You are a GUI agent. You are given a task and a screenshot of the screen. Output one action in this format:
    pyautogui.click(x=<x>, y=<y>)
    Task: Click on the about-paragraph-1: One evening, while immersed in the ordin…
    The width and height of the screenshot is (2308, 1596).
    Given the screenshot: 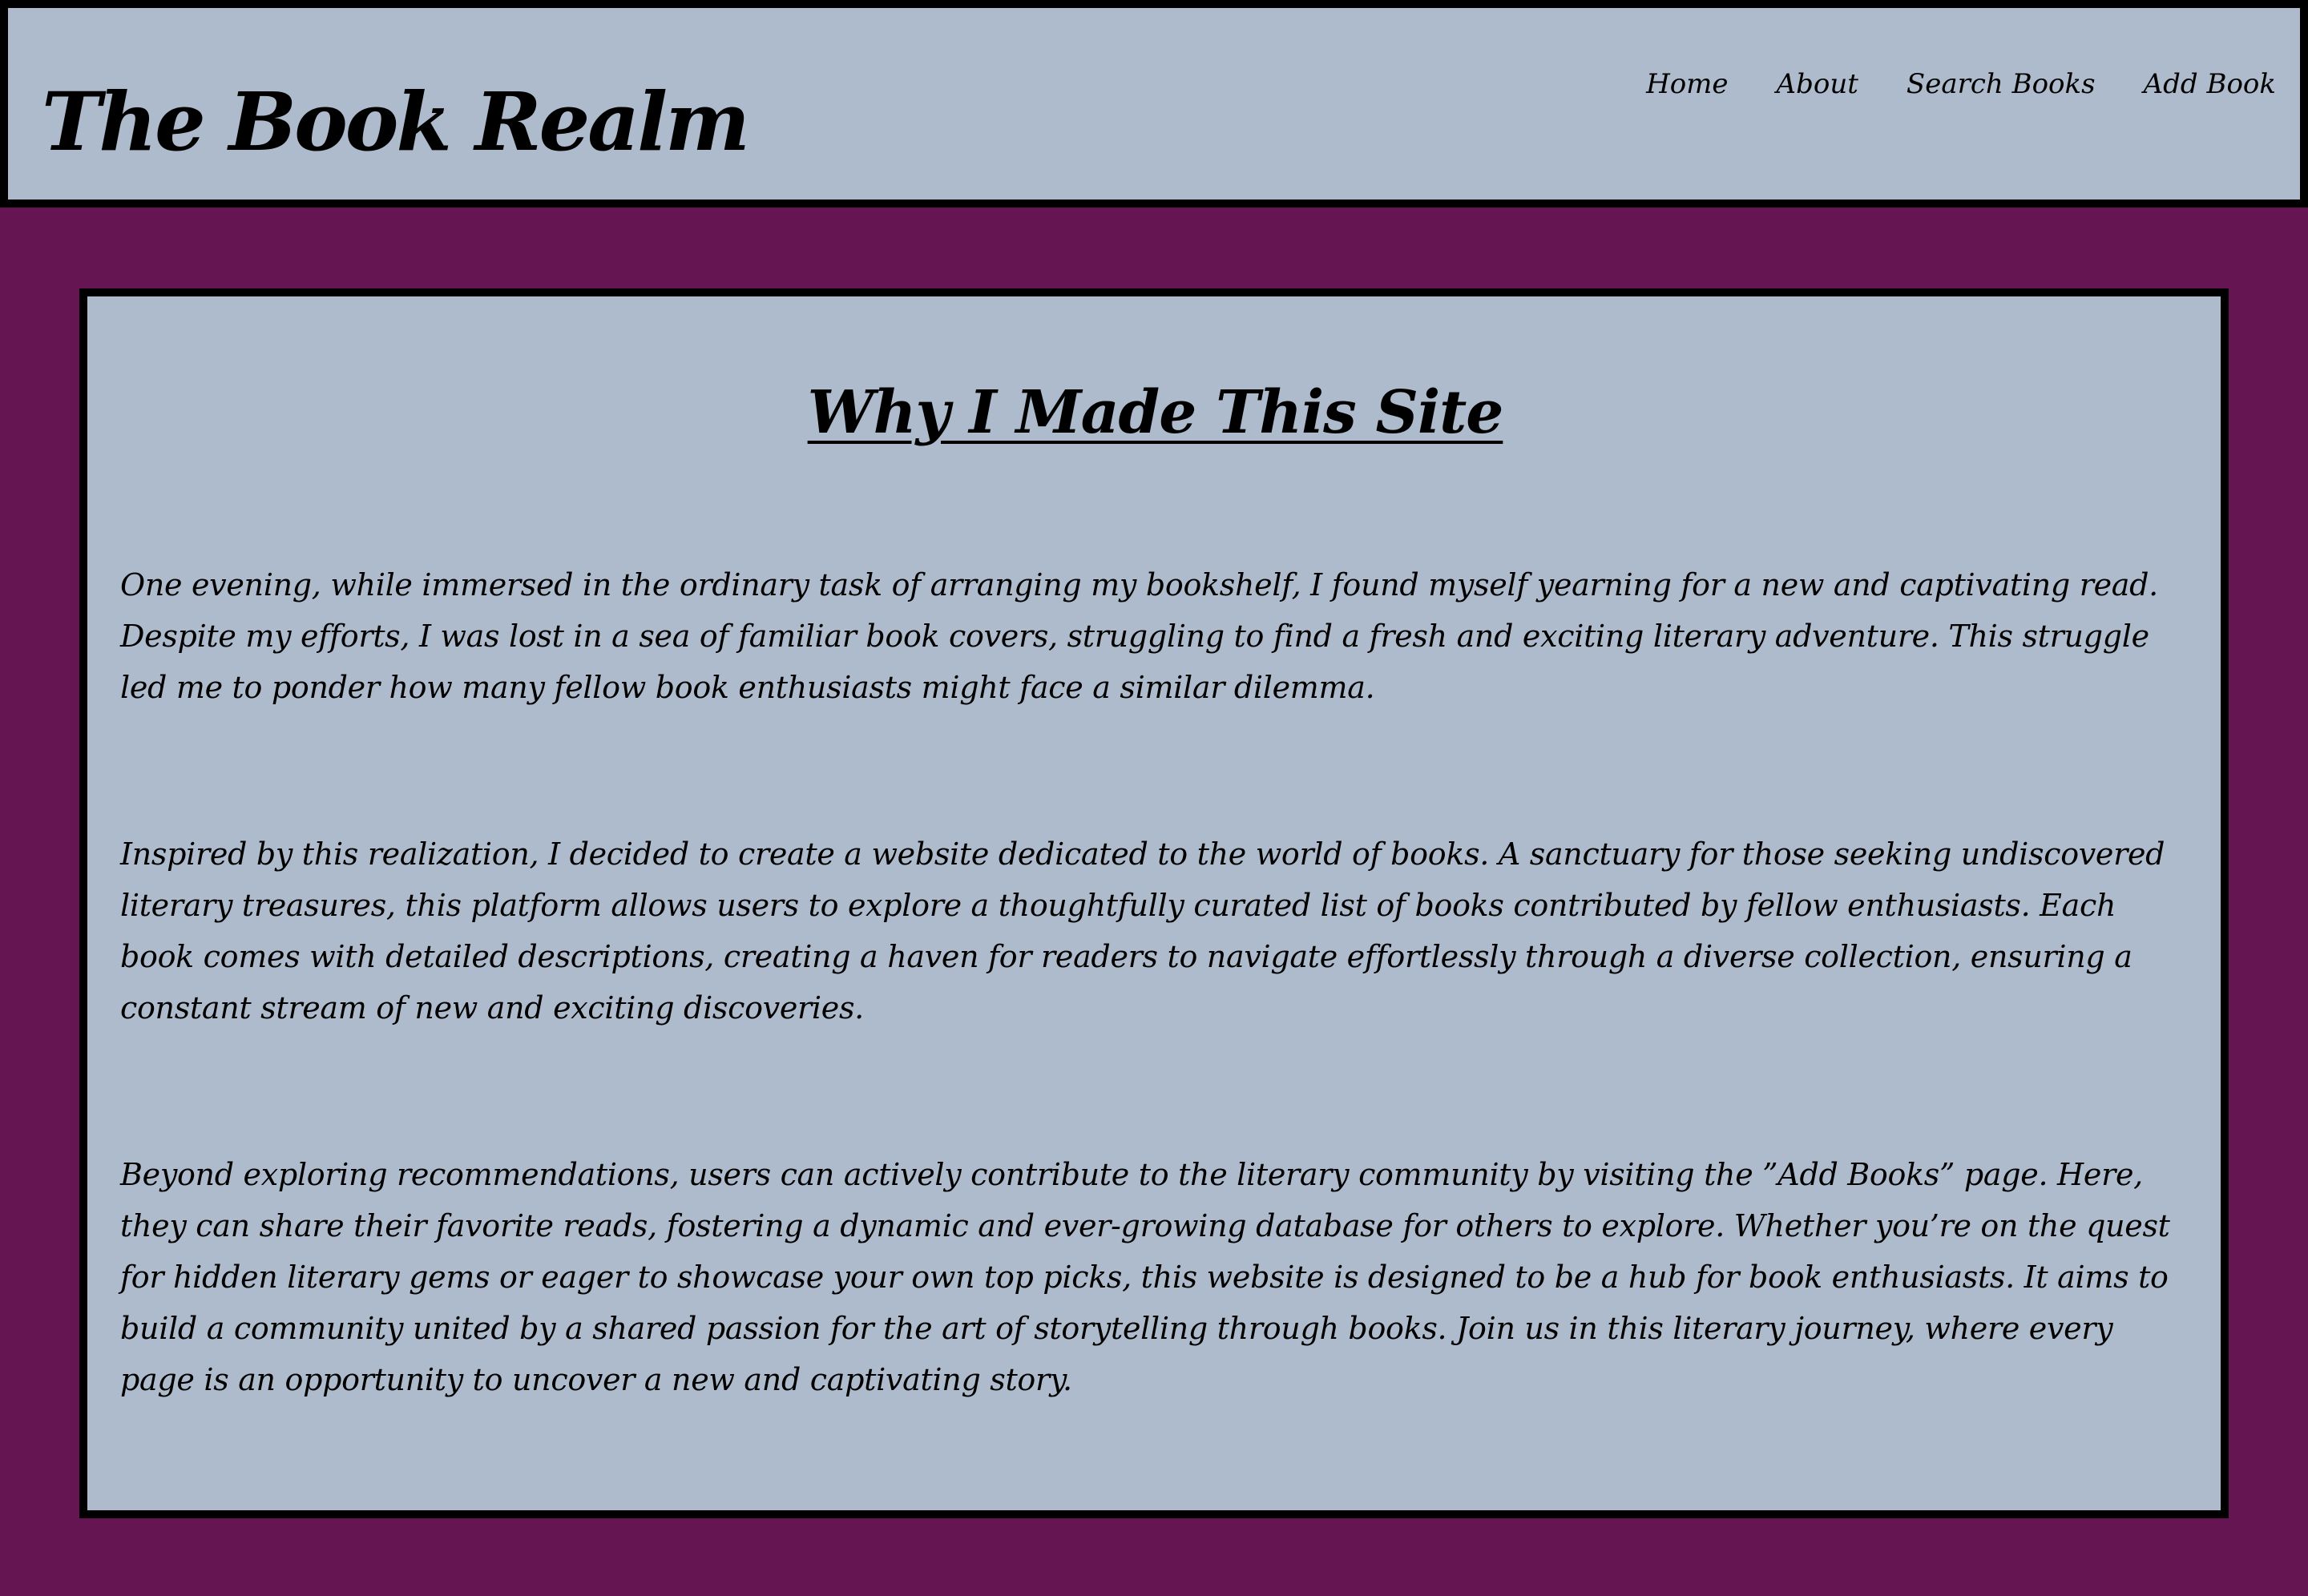 What is the action you would take?
    pyautogui.click(x=1139, y=636)
    